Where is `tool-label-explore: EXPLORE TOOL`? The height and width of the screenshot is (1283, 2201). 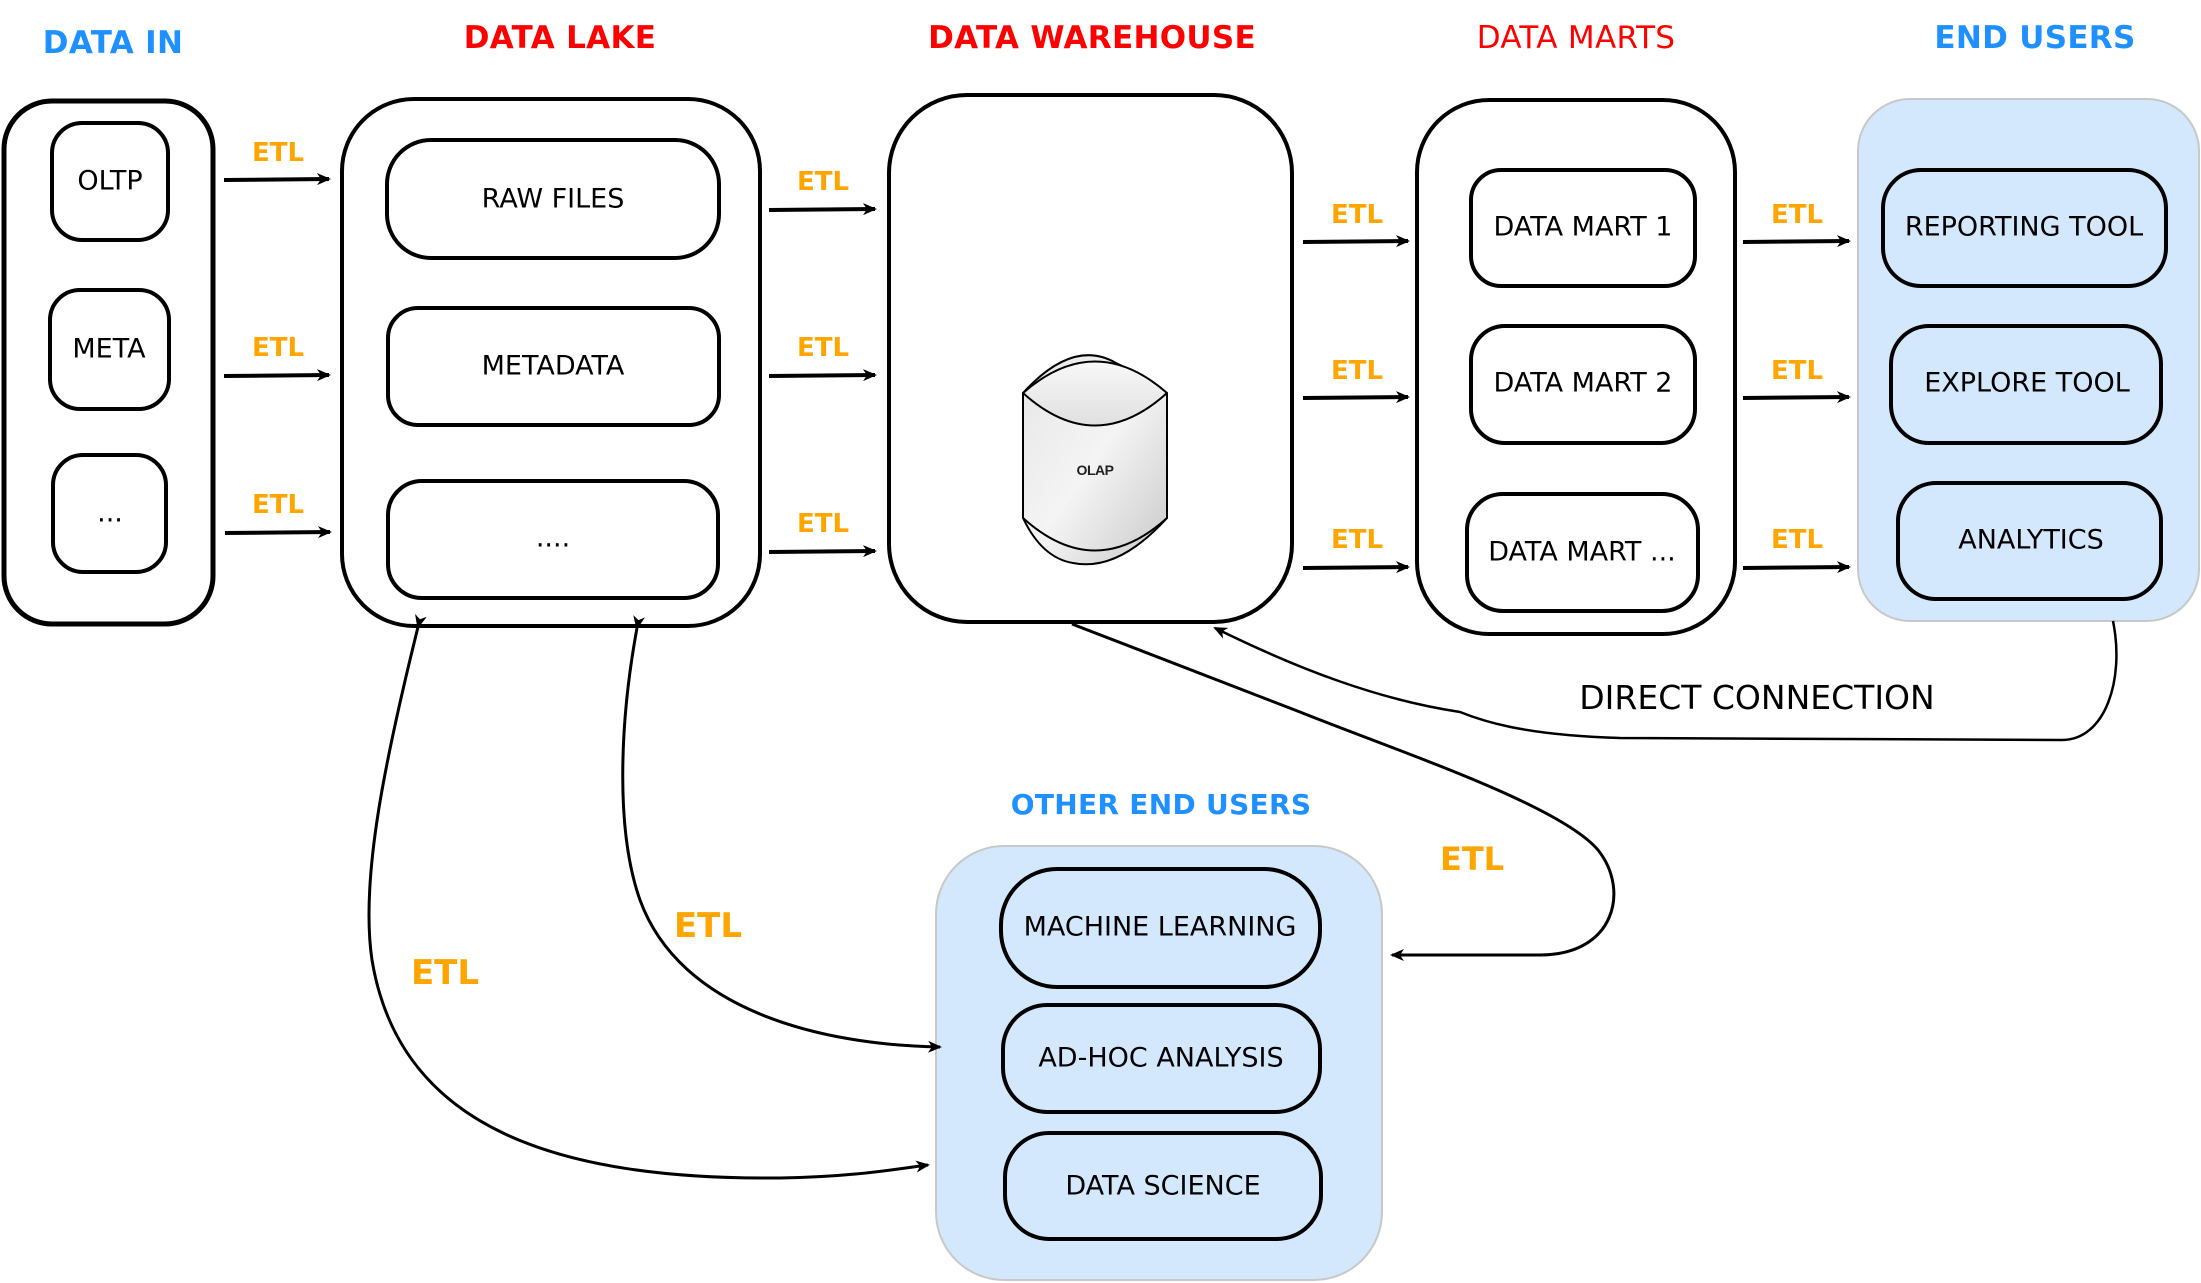 tool-label-explore: EXPLORE TOOL is located at coordinates (2027, 383).